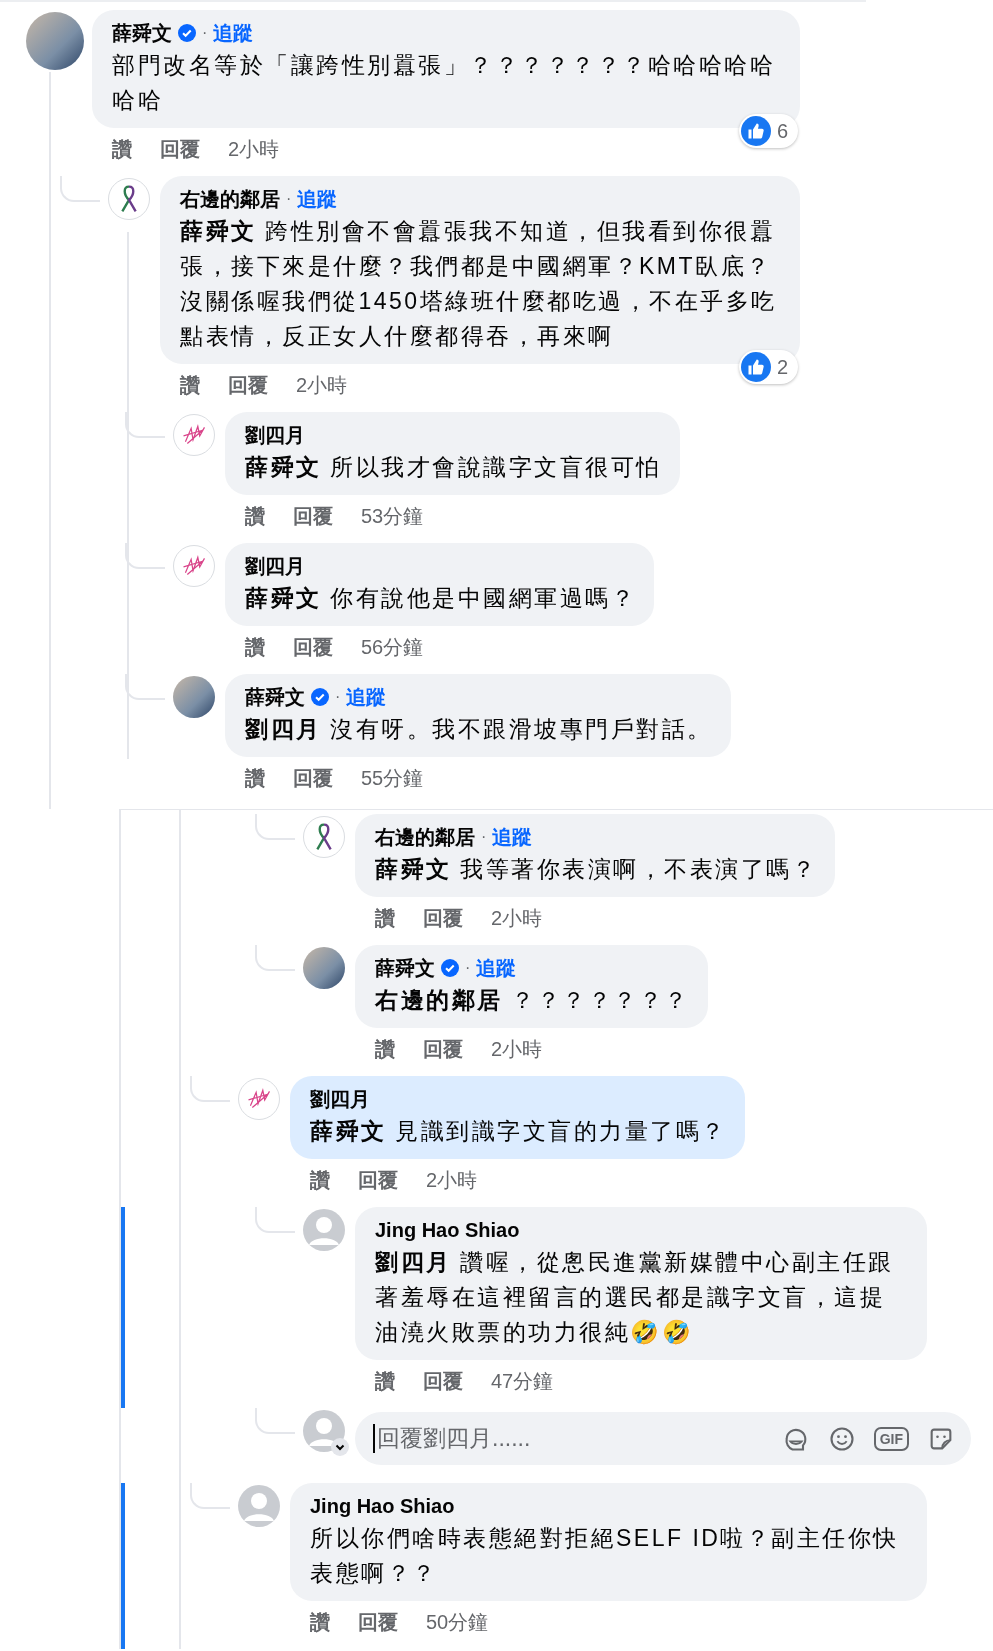 The image size is (993, 1651). What do you see at coordinates (479, 729) in the screenshot?
I see `comment-text: 劉四月 沒有呀。我不跟滑坡專門戶對話。` at bounding box center [479, 729].